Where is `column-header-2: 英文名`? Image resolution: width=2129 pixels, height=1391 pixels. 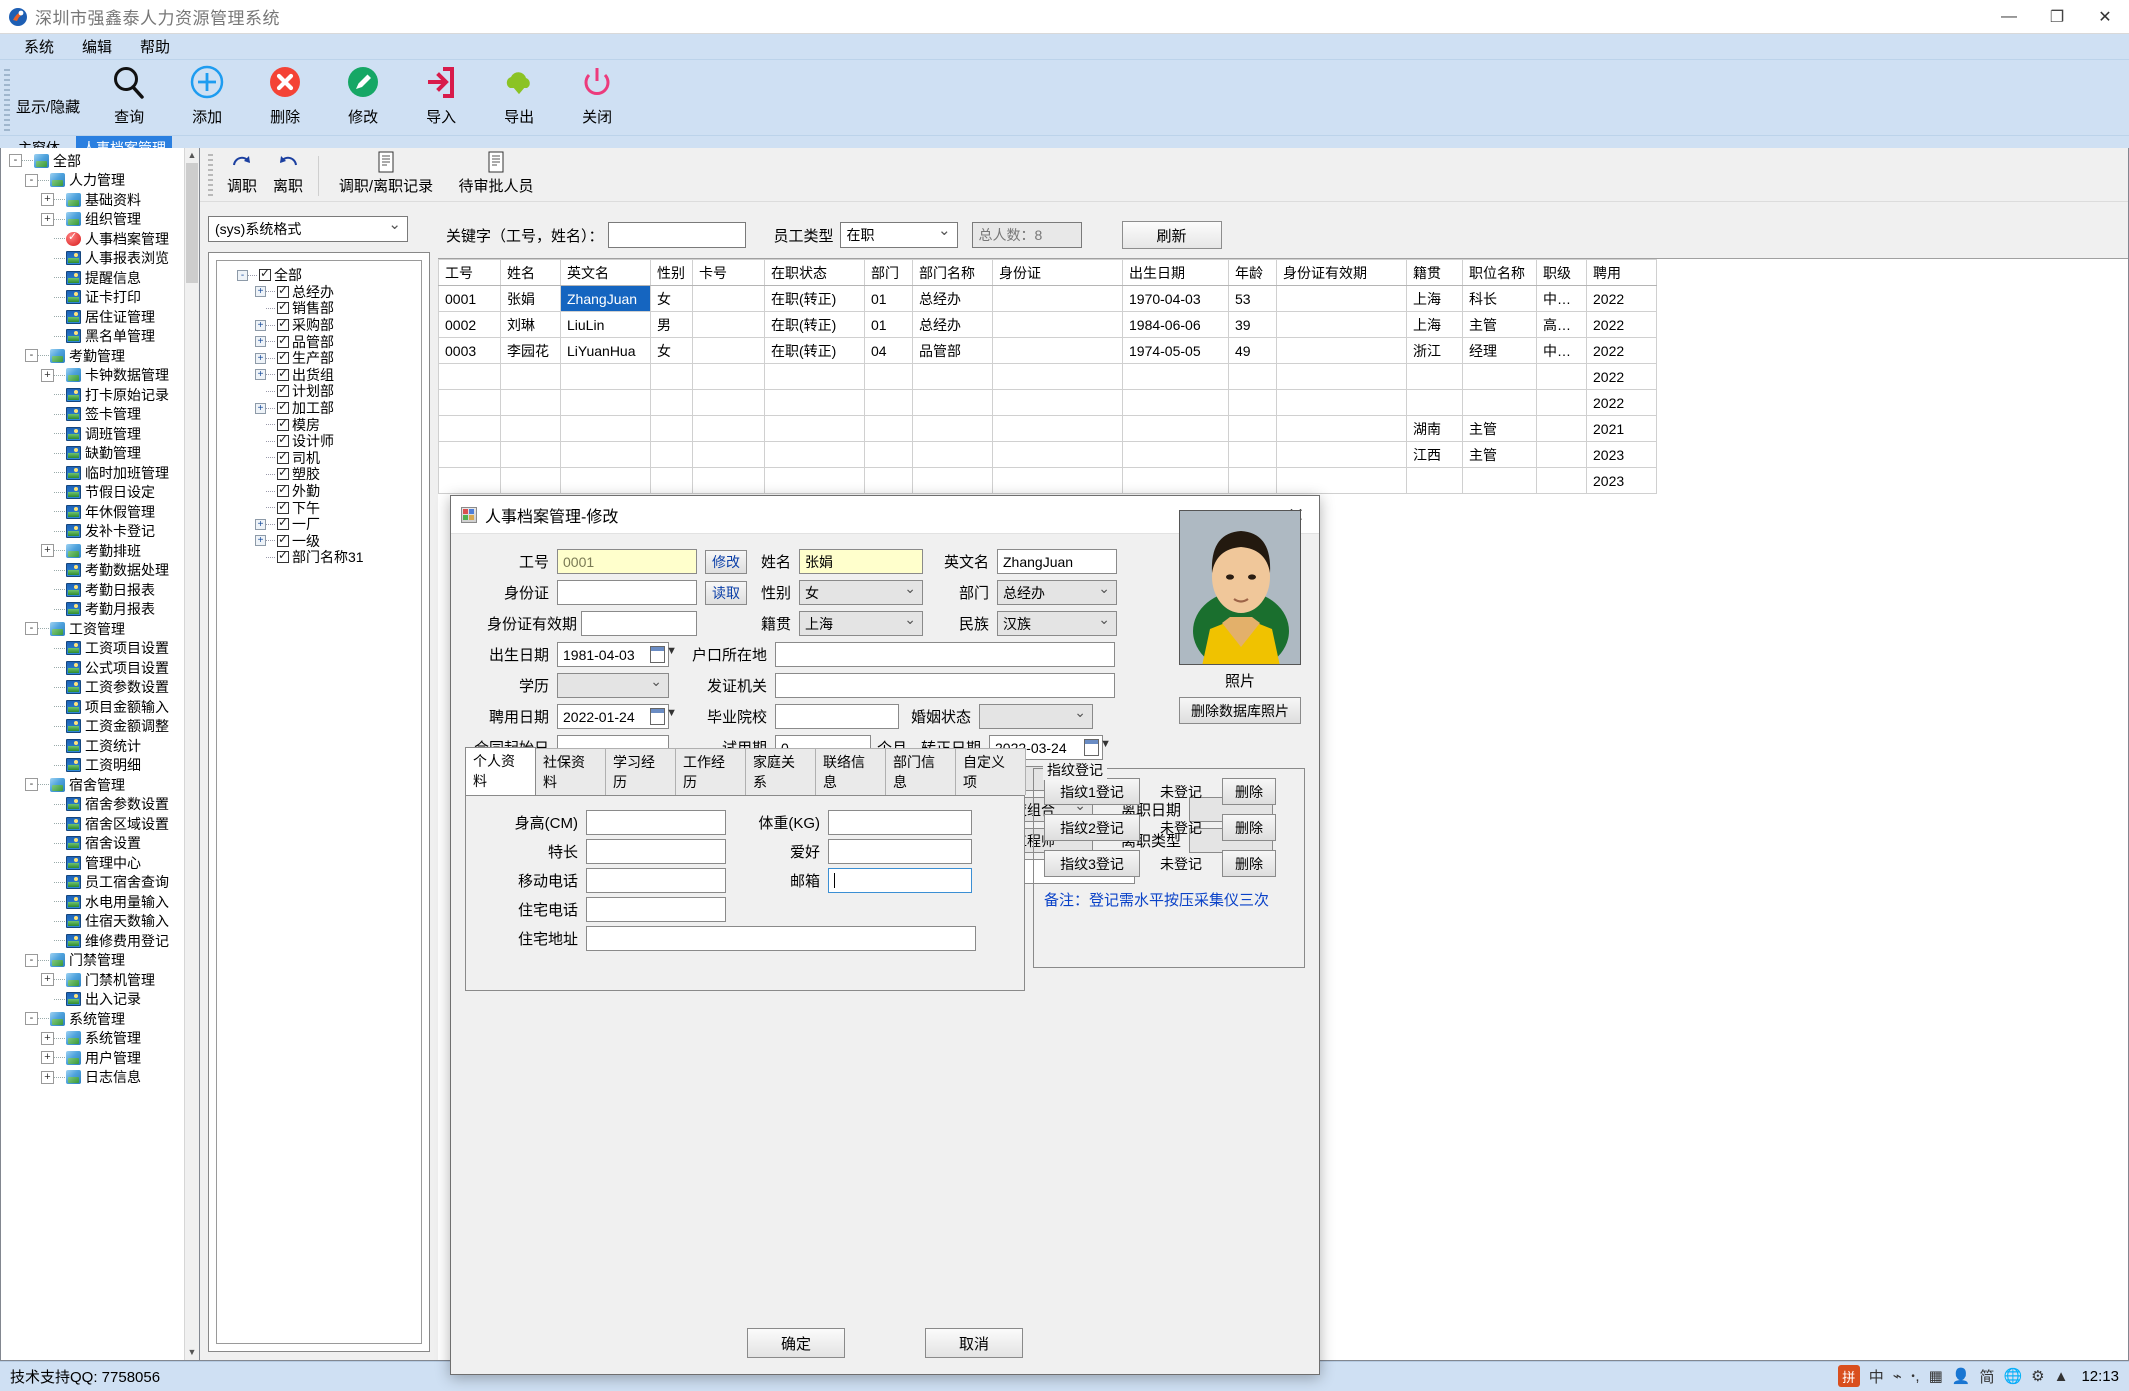
column-header-2: 英文名 is located at coordinates (605, 272).